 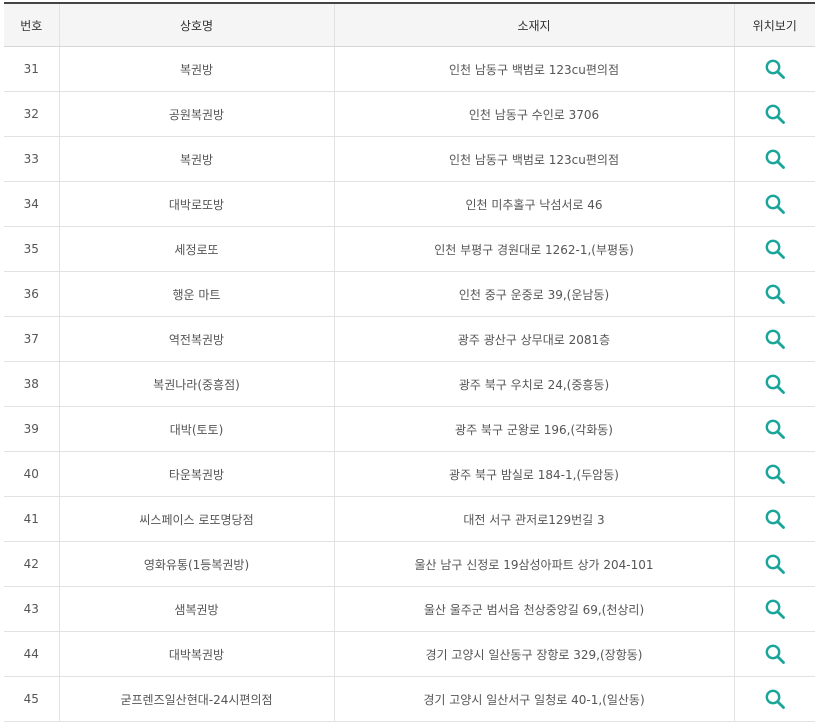 What do you see at coordinates (197, 474) in the screenshot?
I see `row-store-name: 타운복권방` at bounding box center [197, 474].